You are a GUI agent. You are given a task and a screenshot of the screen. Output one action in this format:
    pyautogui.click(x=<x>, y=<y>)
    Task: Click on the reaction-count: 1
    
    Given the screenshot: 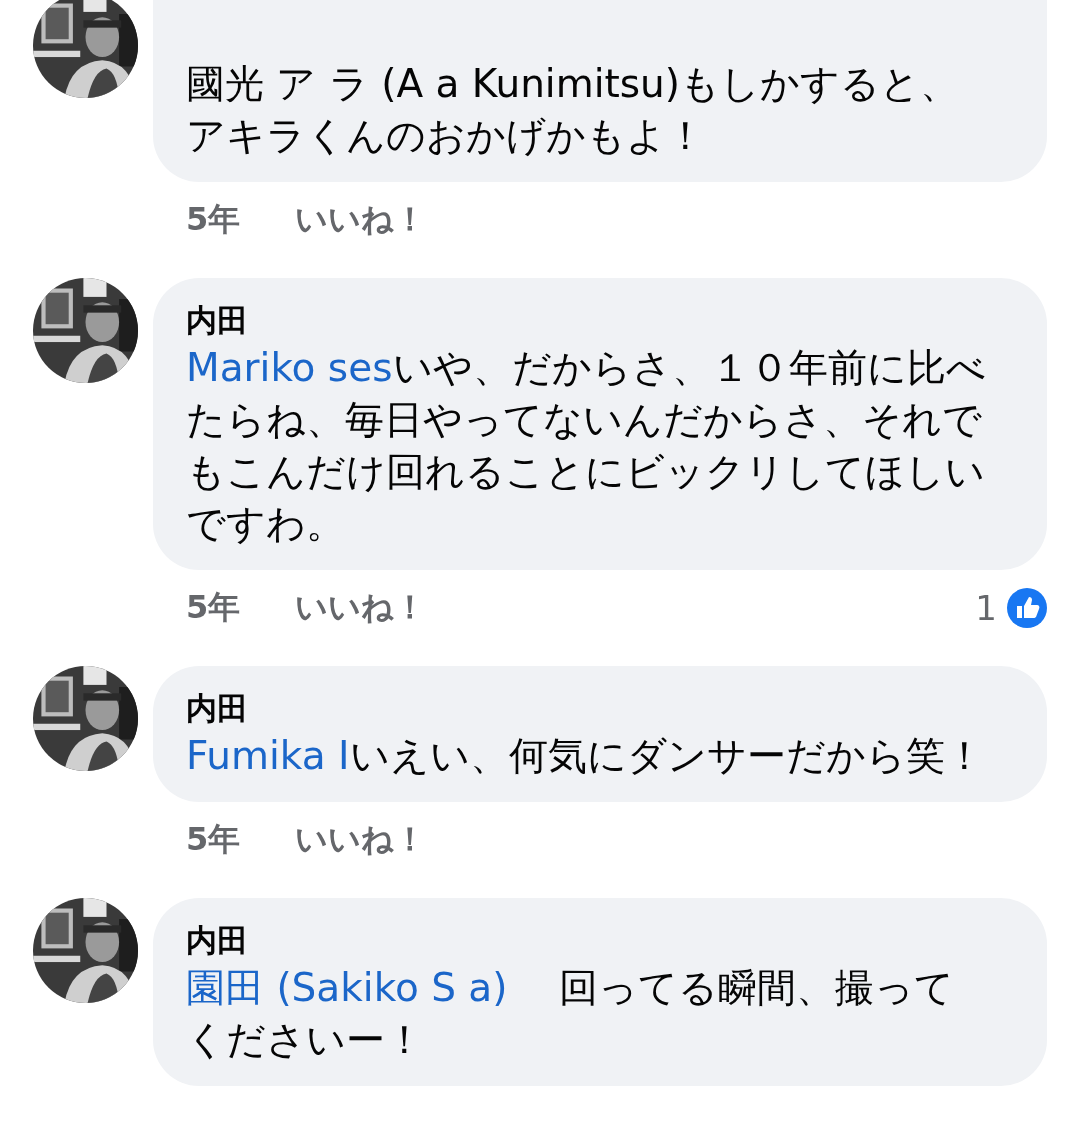 What is the action you would take?
    pyautogui.click(x=986, y=608)
    